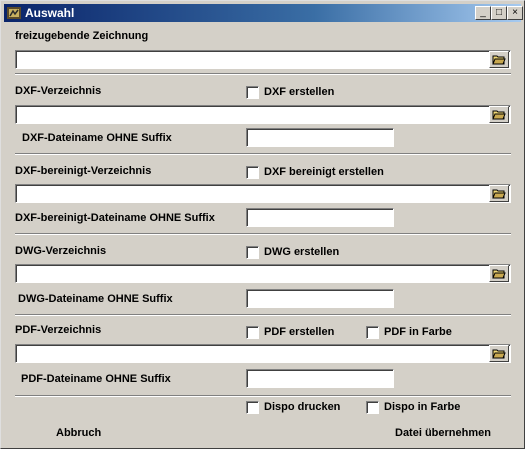  I want to click on dwg-create-label: DWG erstellen, so click(301, 252).